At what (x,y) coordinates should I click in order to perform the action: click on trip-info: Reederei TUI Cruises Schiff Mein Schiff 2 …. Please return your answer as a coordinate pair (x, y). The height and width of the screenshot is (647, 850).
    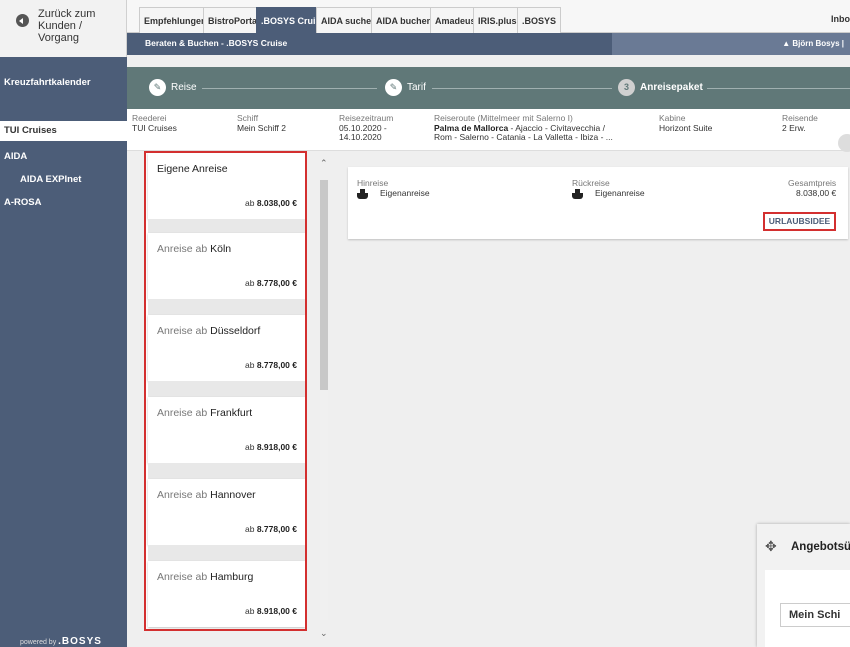
    Looking at the image, I should click on (488, 130).